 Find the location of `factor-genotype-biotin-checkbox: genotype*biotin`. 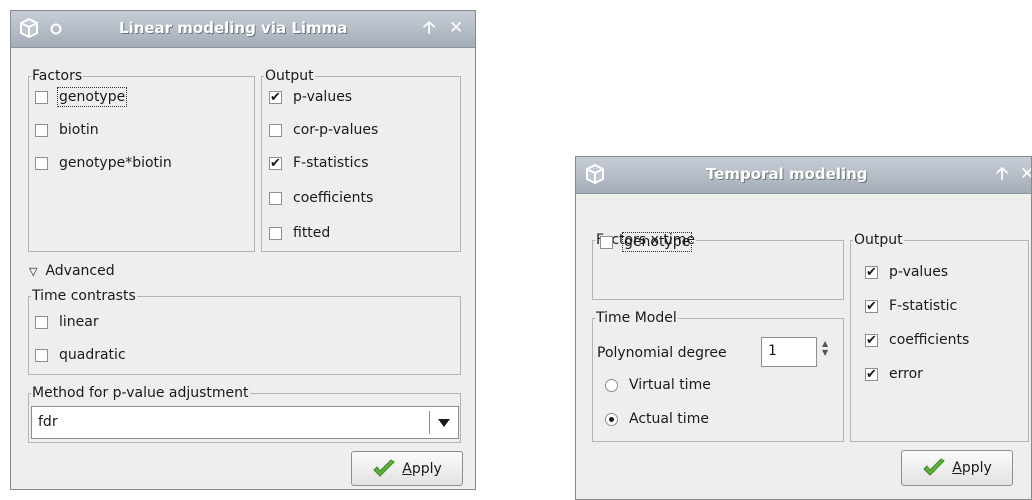

factor-genotype-biotin-checkbox: genotype*biotin is located at coordinates (103, 163).